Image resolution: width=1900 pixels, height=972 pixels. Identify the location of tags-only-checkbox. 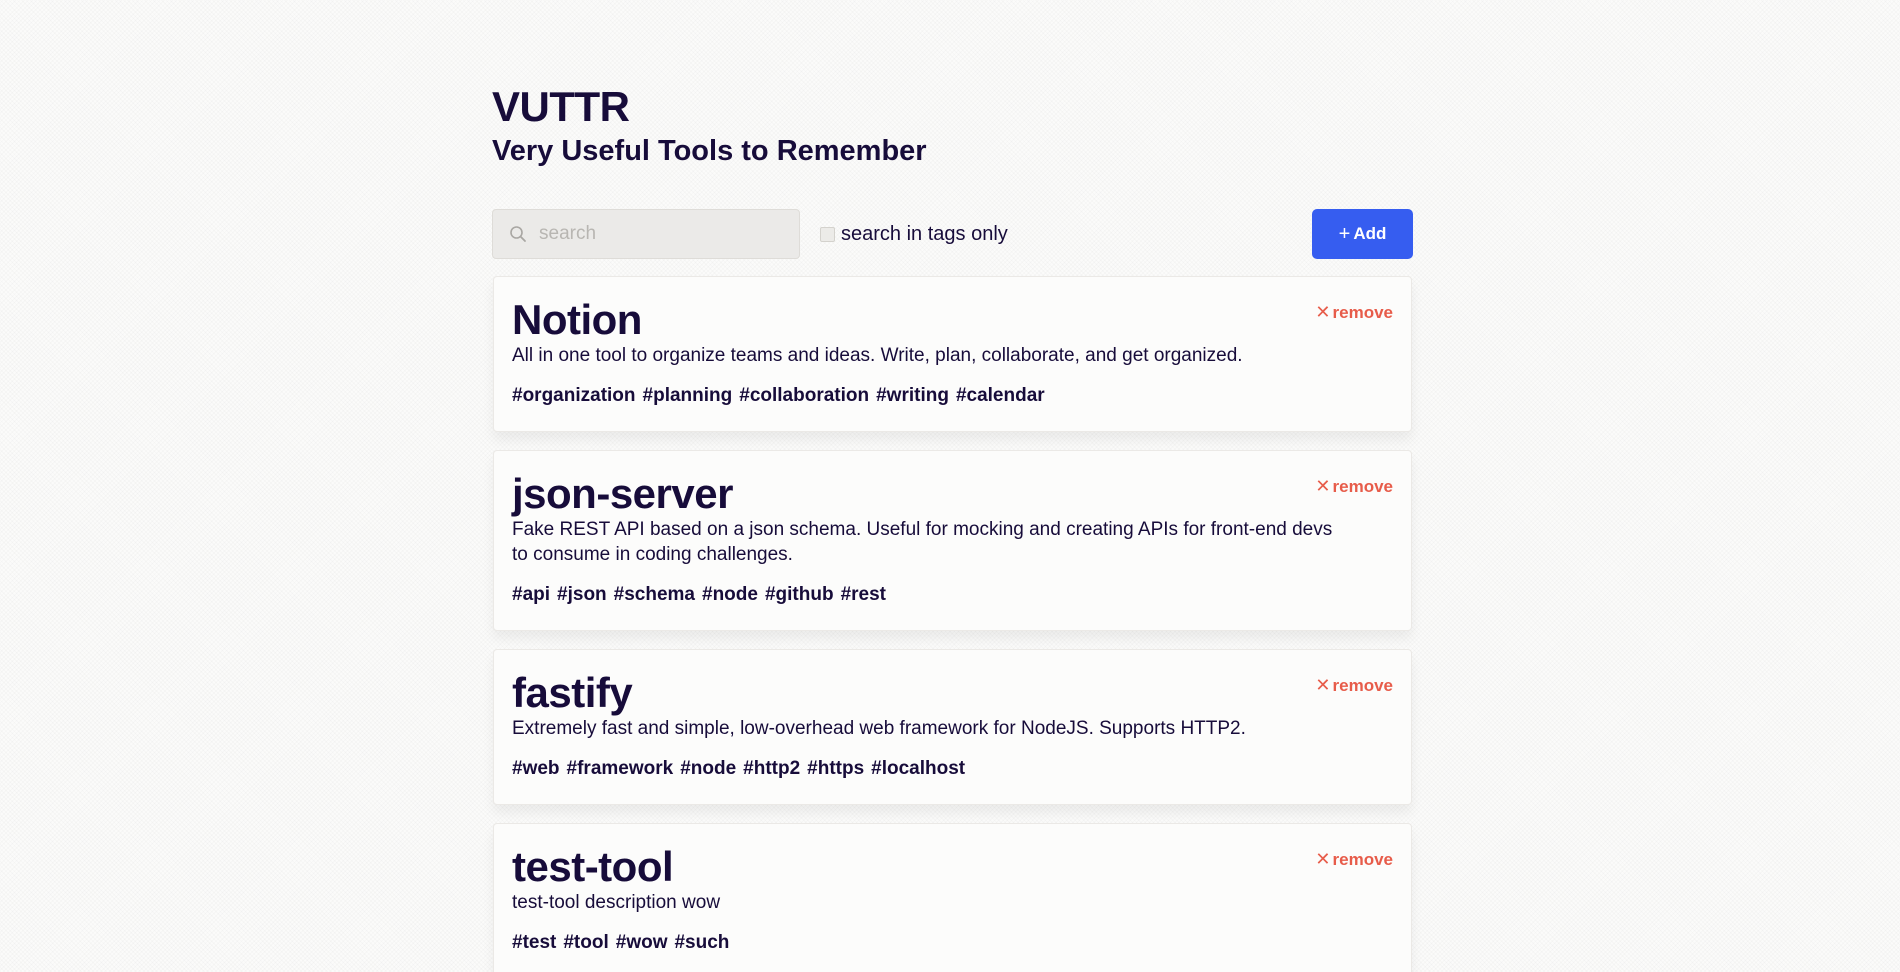
(827, 234).